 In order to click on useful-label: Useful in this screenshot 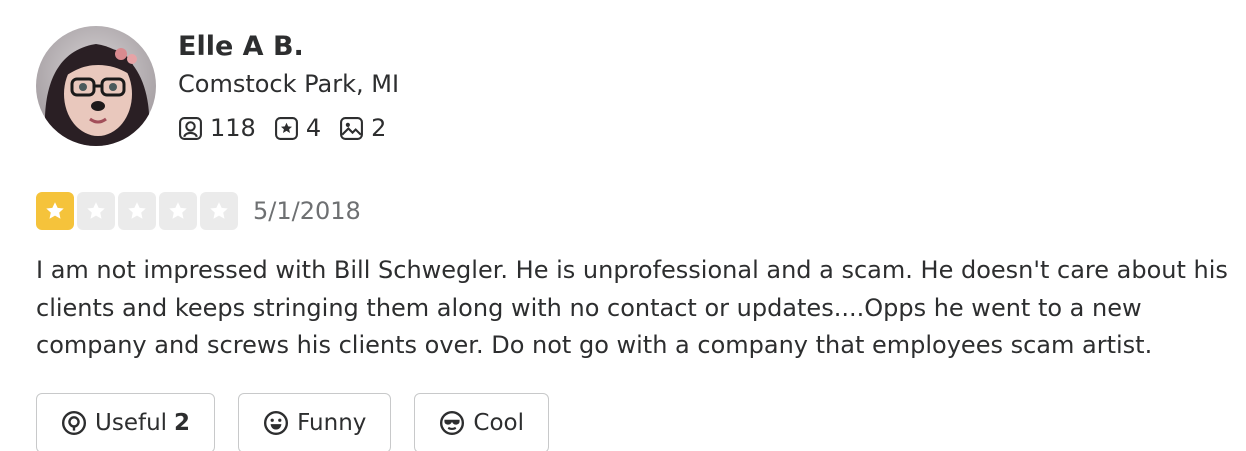, I will do `click(131, 423)`.